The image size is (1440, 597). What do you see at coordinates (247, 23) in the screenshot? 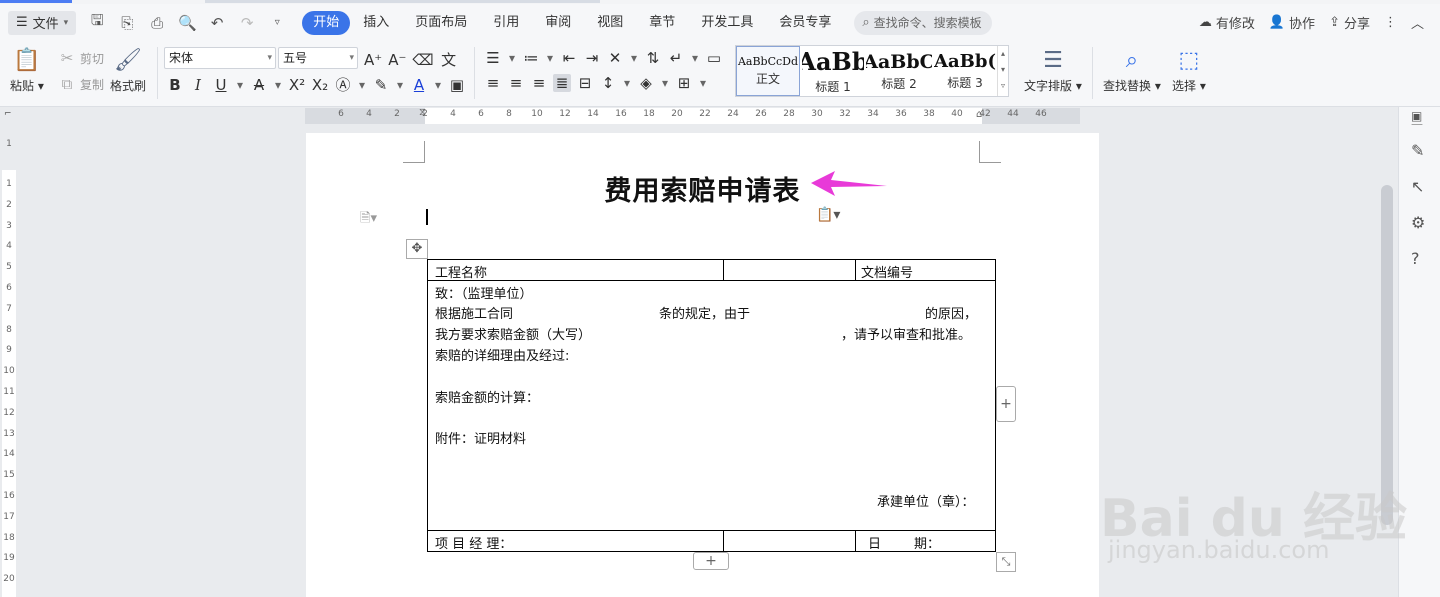
I see `redo-icon: ↷` at bounding box center [247, 23].